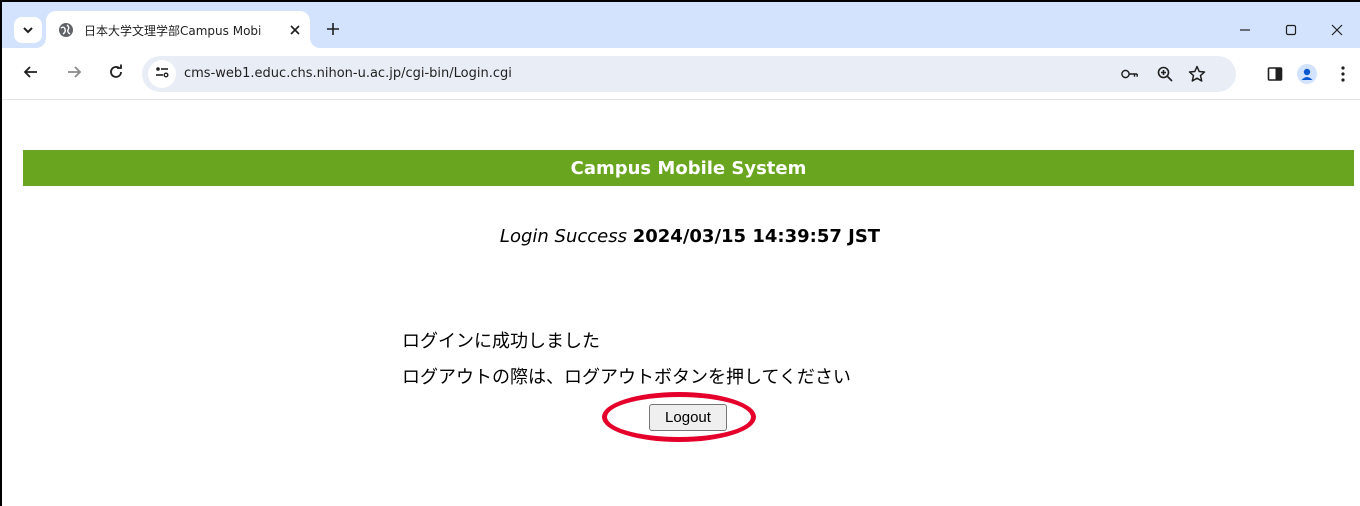 The height and width of the screenshot is (506, 1360). I want to click on minimize-icon, so click(1245, 30).